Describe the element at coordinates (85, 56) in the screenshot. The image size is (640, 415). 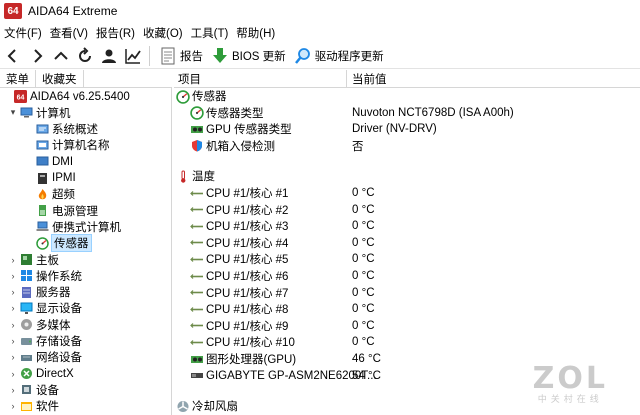
I see `refresh-button` at that location.